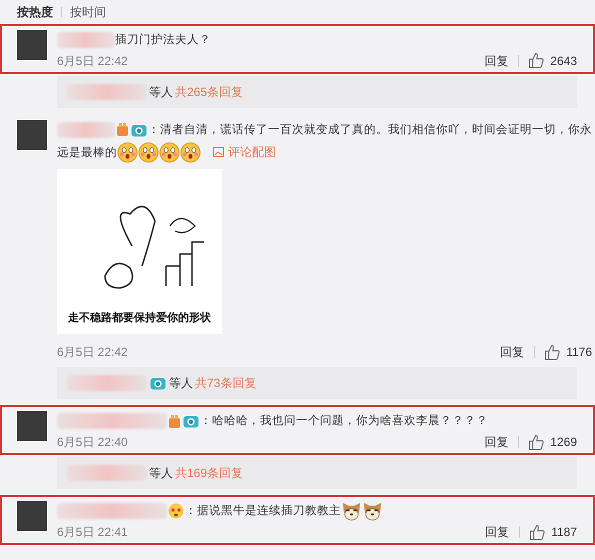 The height and width of the screenshot is (560, 595). What do you see at coordinates (553, 442) in the screenshot?
I see `like-button: 1269` at bounding box center [553, 442].